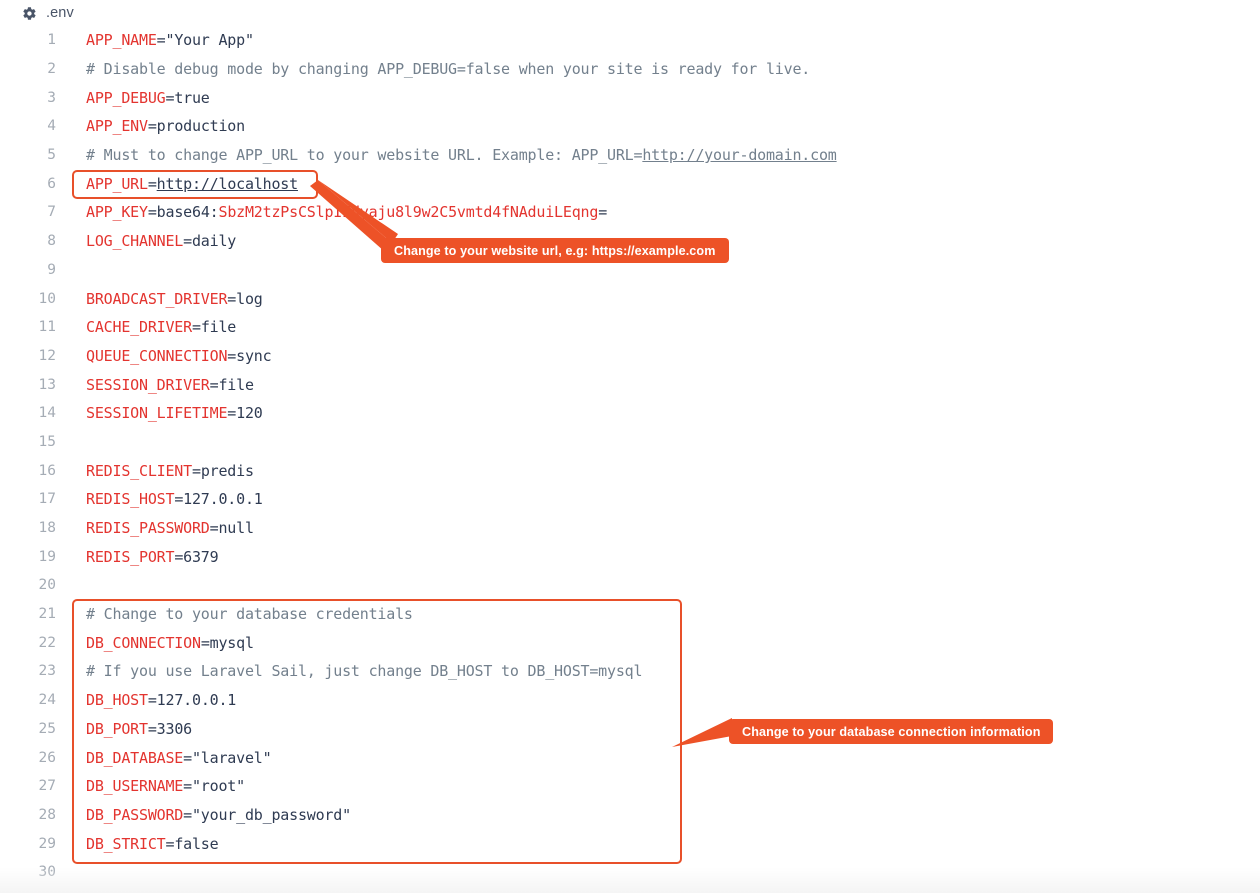 The width and height of the screenshot is (1260, 893). Describe the element at coordinates (267, 814) in the screenshot. I see `code-token: ="your_db_password"` at that location.